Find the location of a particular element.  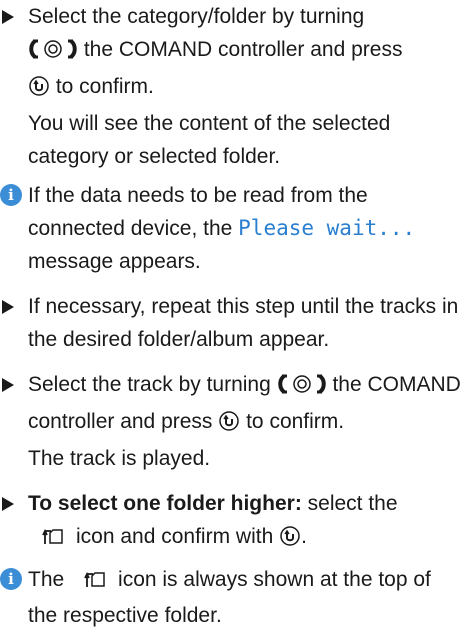

step-result: The track is played. is located at coordinates (119, 458).